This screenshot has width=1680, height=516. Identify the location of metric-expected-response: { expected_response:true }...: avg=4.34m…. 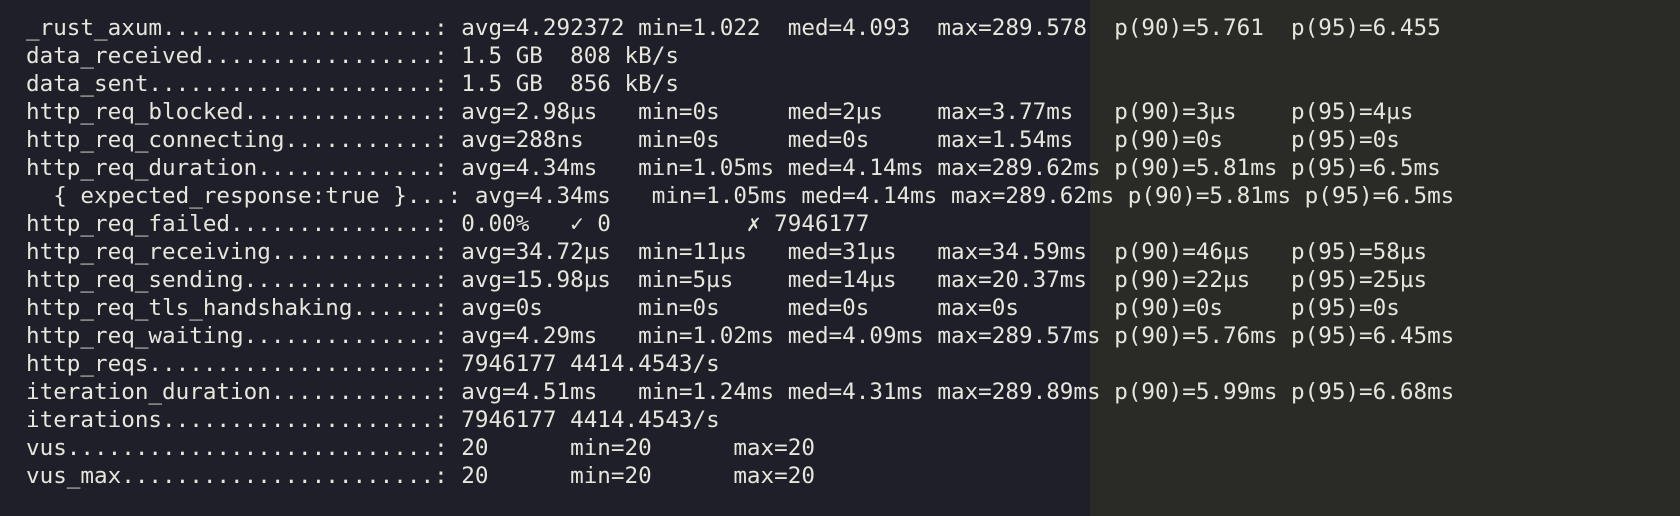
(740, 196).